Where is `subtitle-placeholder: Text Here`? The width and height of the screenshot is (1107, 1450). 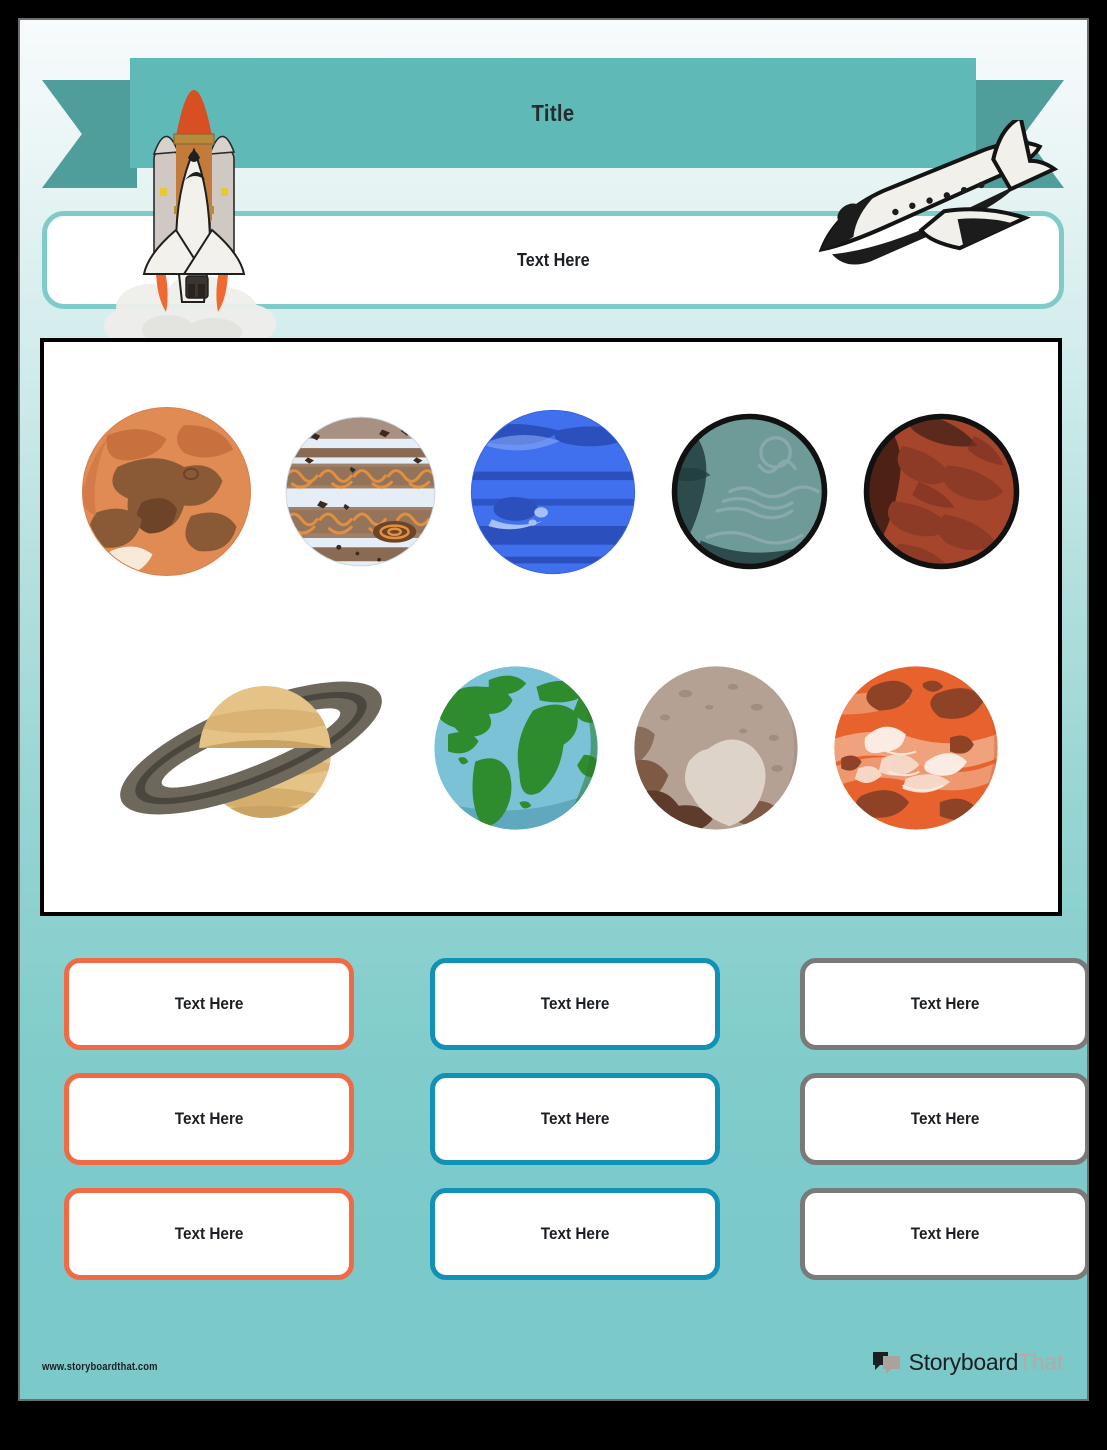 subtitle-placeholder: Text Here is located at coordinates (553, 259).